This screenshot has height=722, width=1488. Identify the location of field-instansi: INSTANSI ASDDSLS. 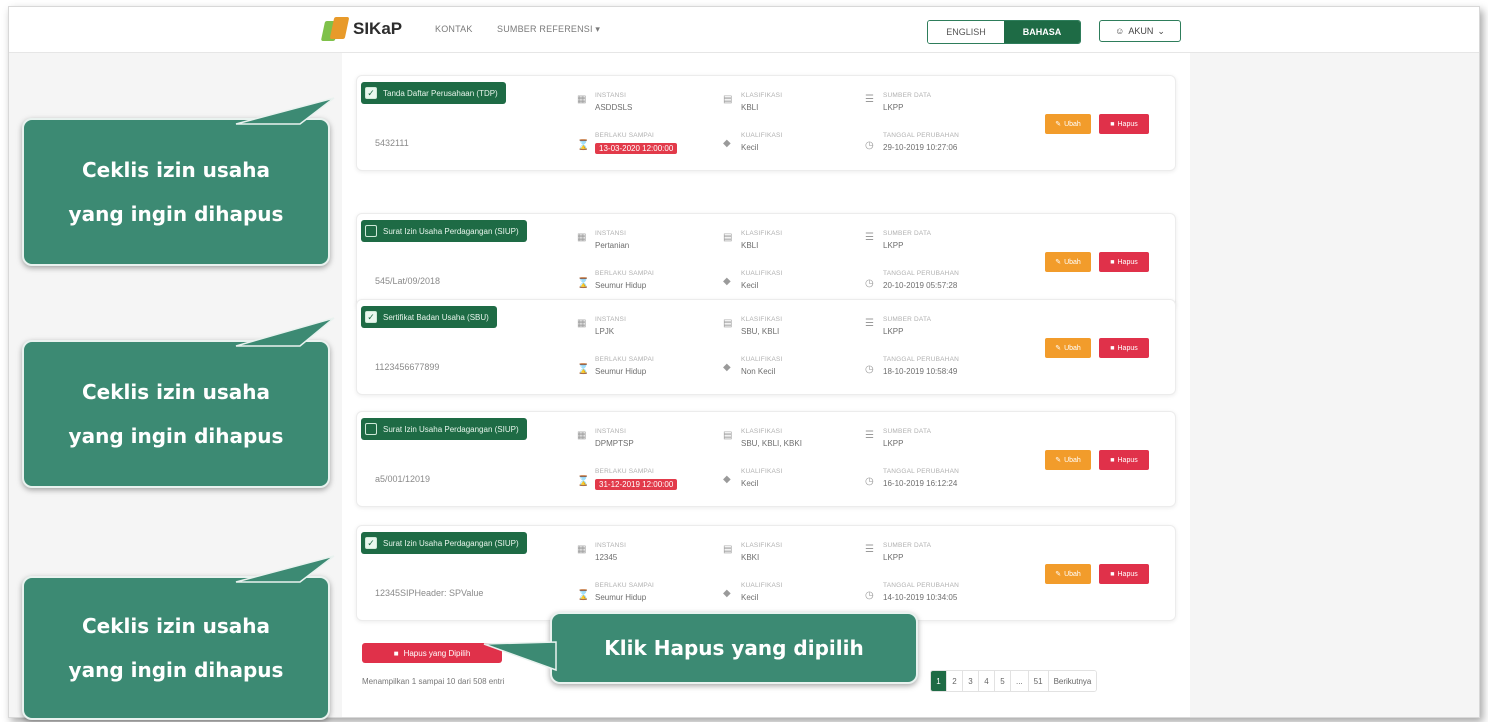
(613, 102).